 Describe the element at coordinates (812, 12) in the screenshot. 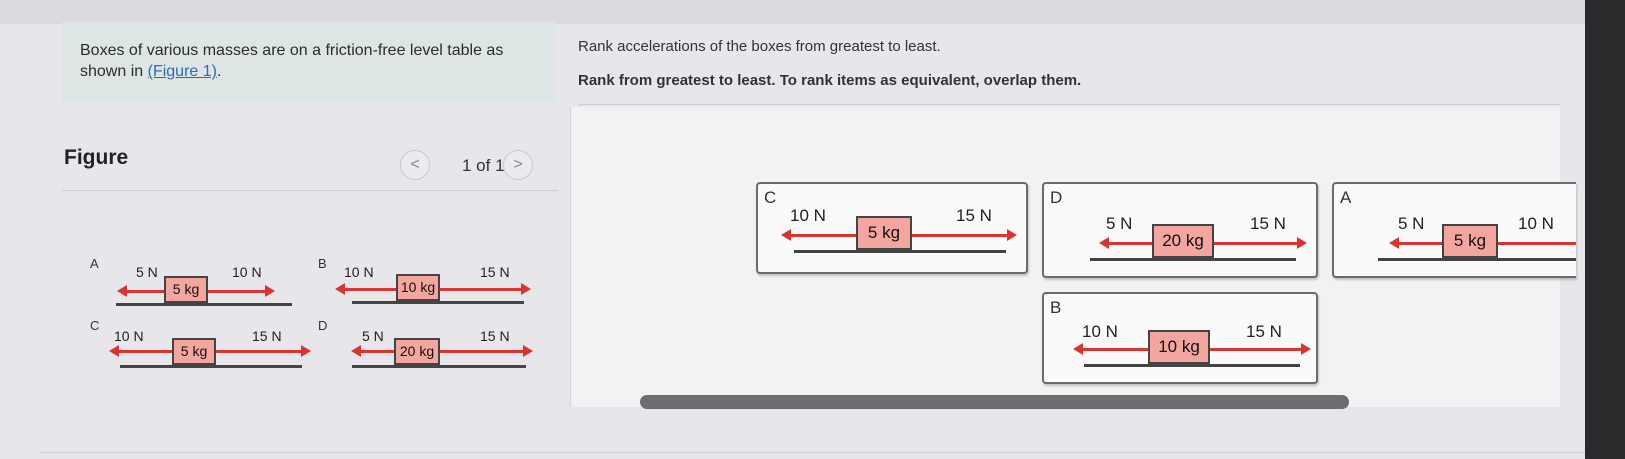

I see `top-strip` at that location.